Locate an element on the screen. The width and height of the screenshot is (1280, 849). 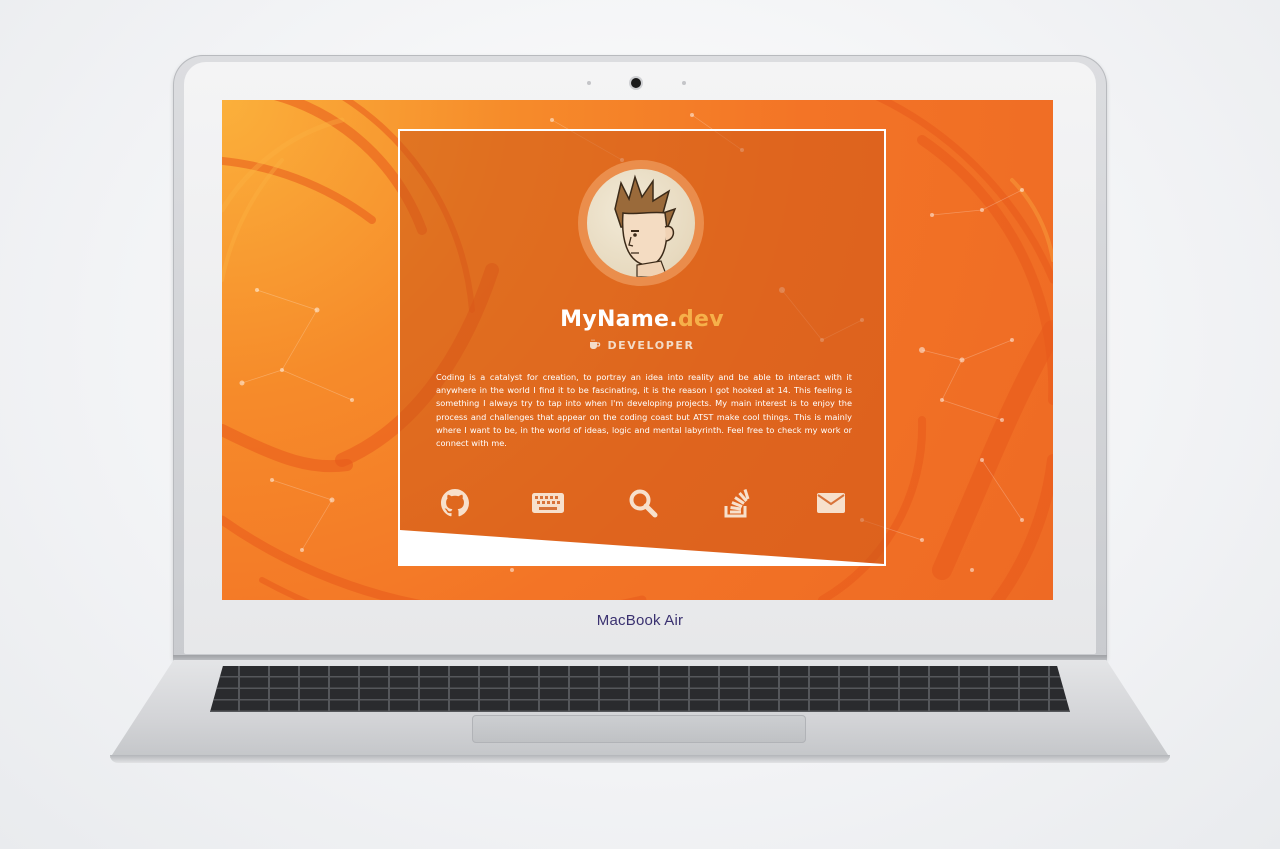
avatar-portrait is located at coordinates (641, 223).